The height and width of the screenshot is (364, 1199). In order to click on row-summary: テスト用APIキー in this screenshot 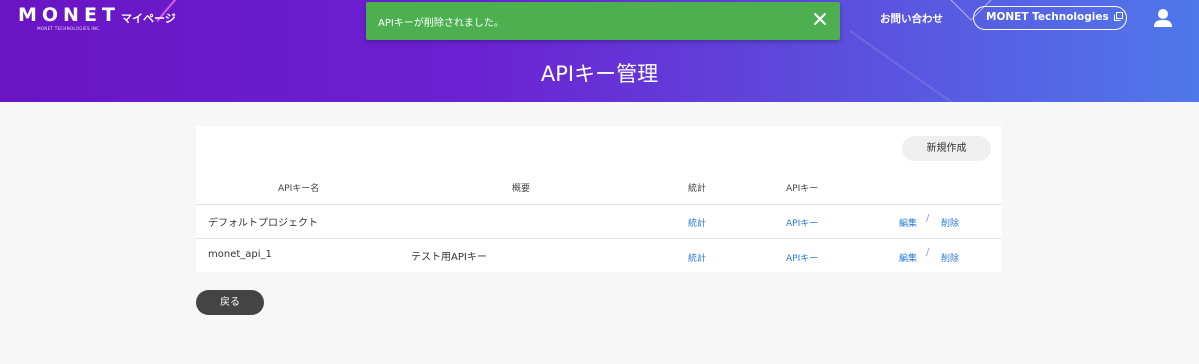, I will do `click(449, 257)`.